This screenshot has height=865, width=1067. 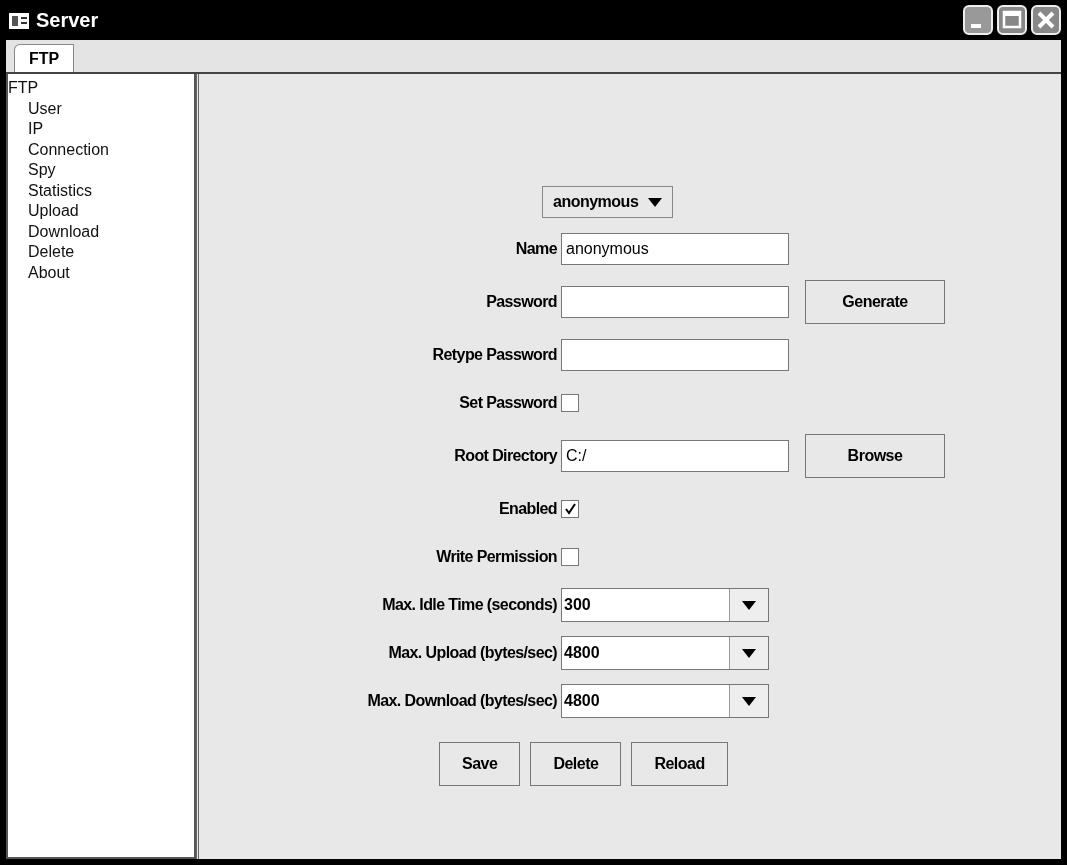 I want to click on field-label: Name, so click(x=536, y=249).